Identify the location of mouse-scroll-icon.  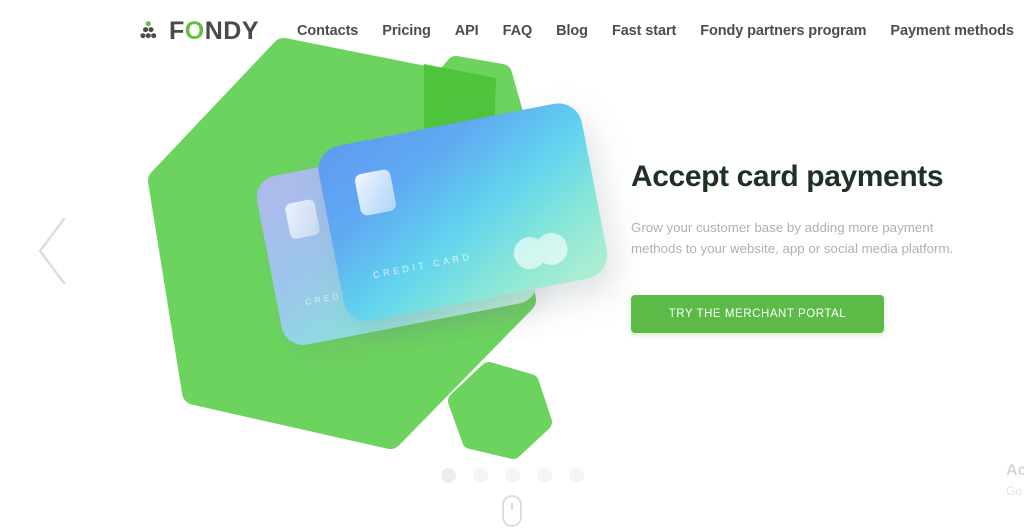
(512, 511).